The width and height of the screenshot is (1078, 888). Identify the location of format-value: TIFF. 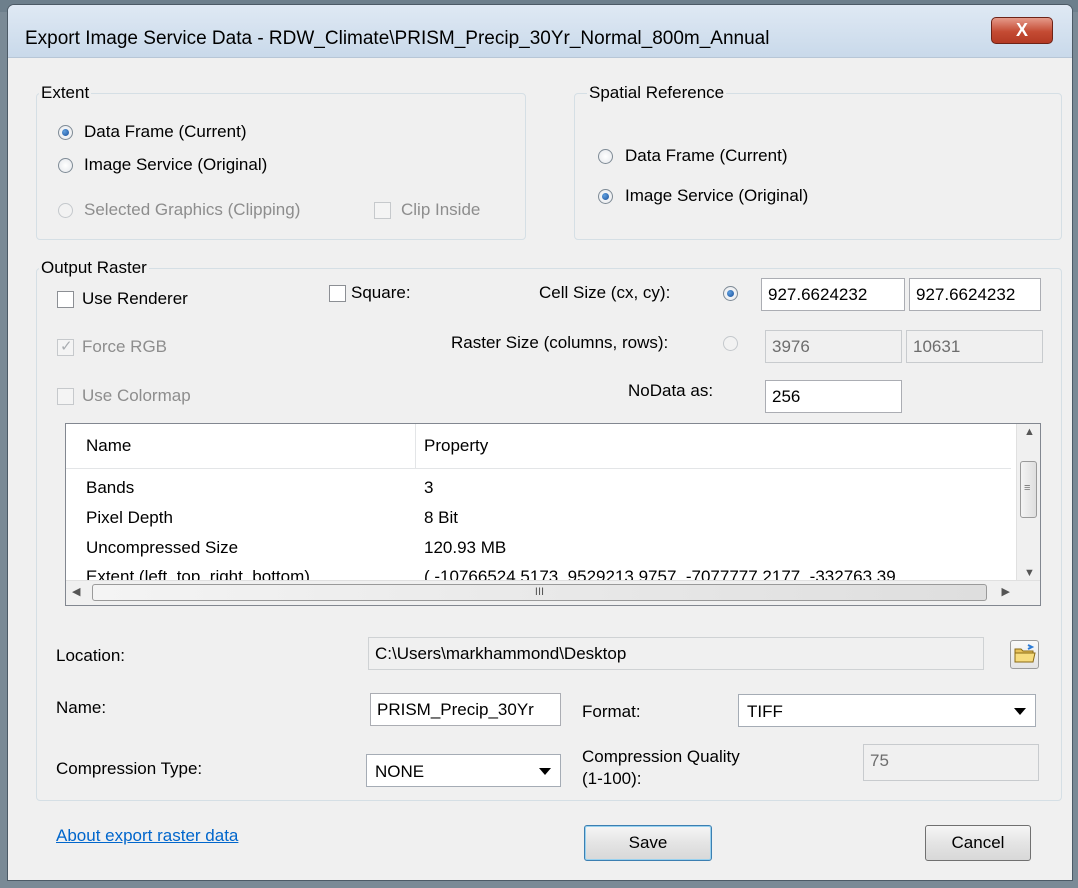
(765, 711).